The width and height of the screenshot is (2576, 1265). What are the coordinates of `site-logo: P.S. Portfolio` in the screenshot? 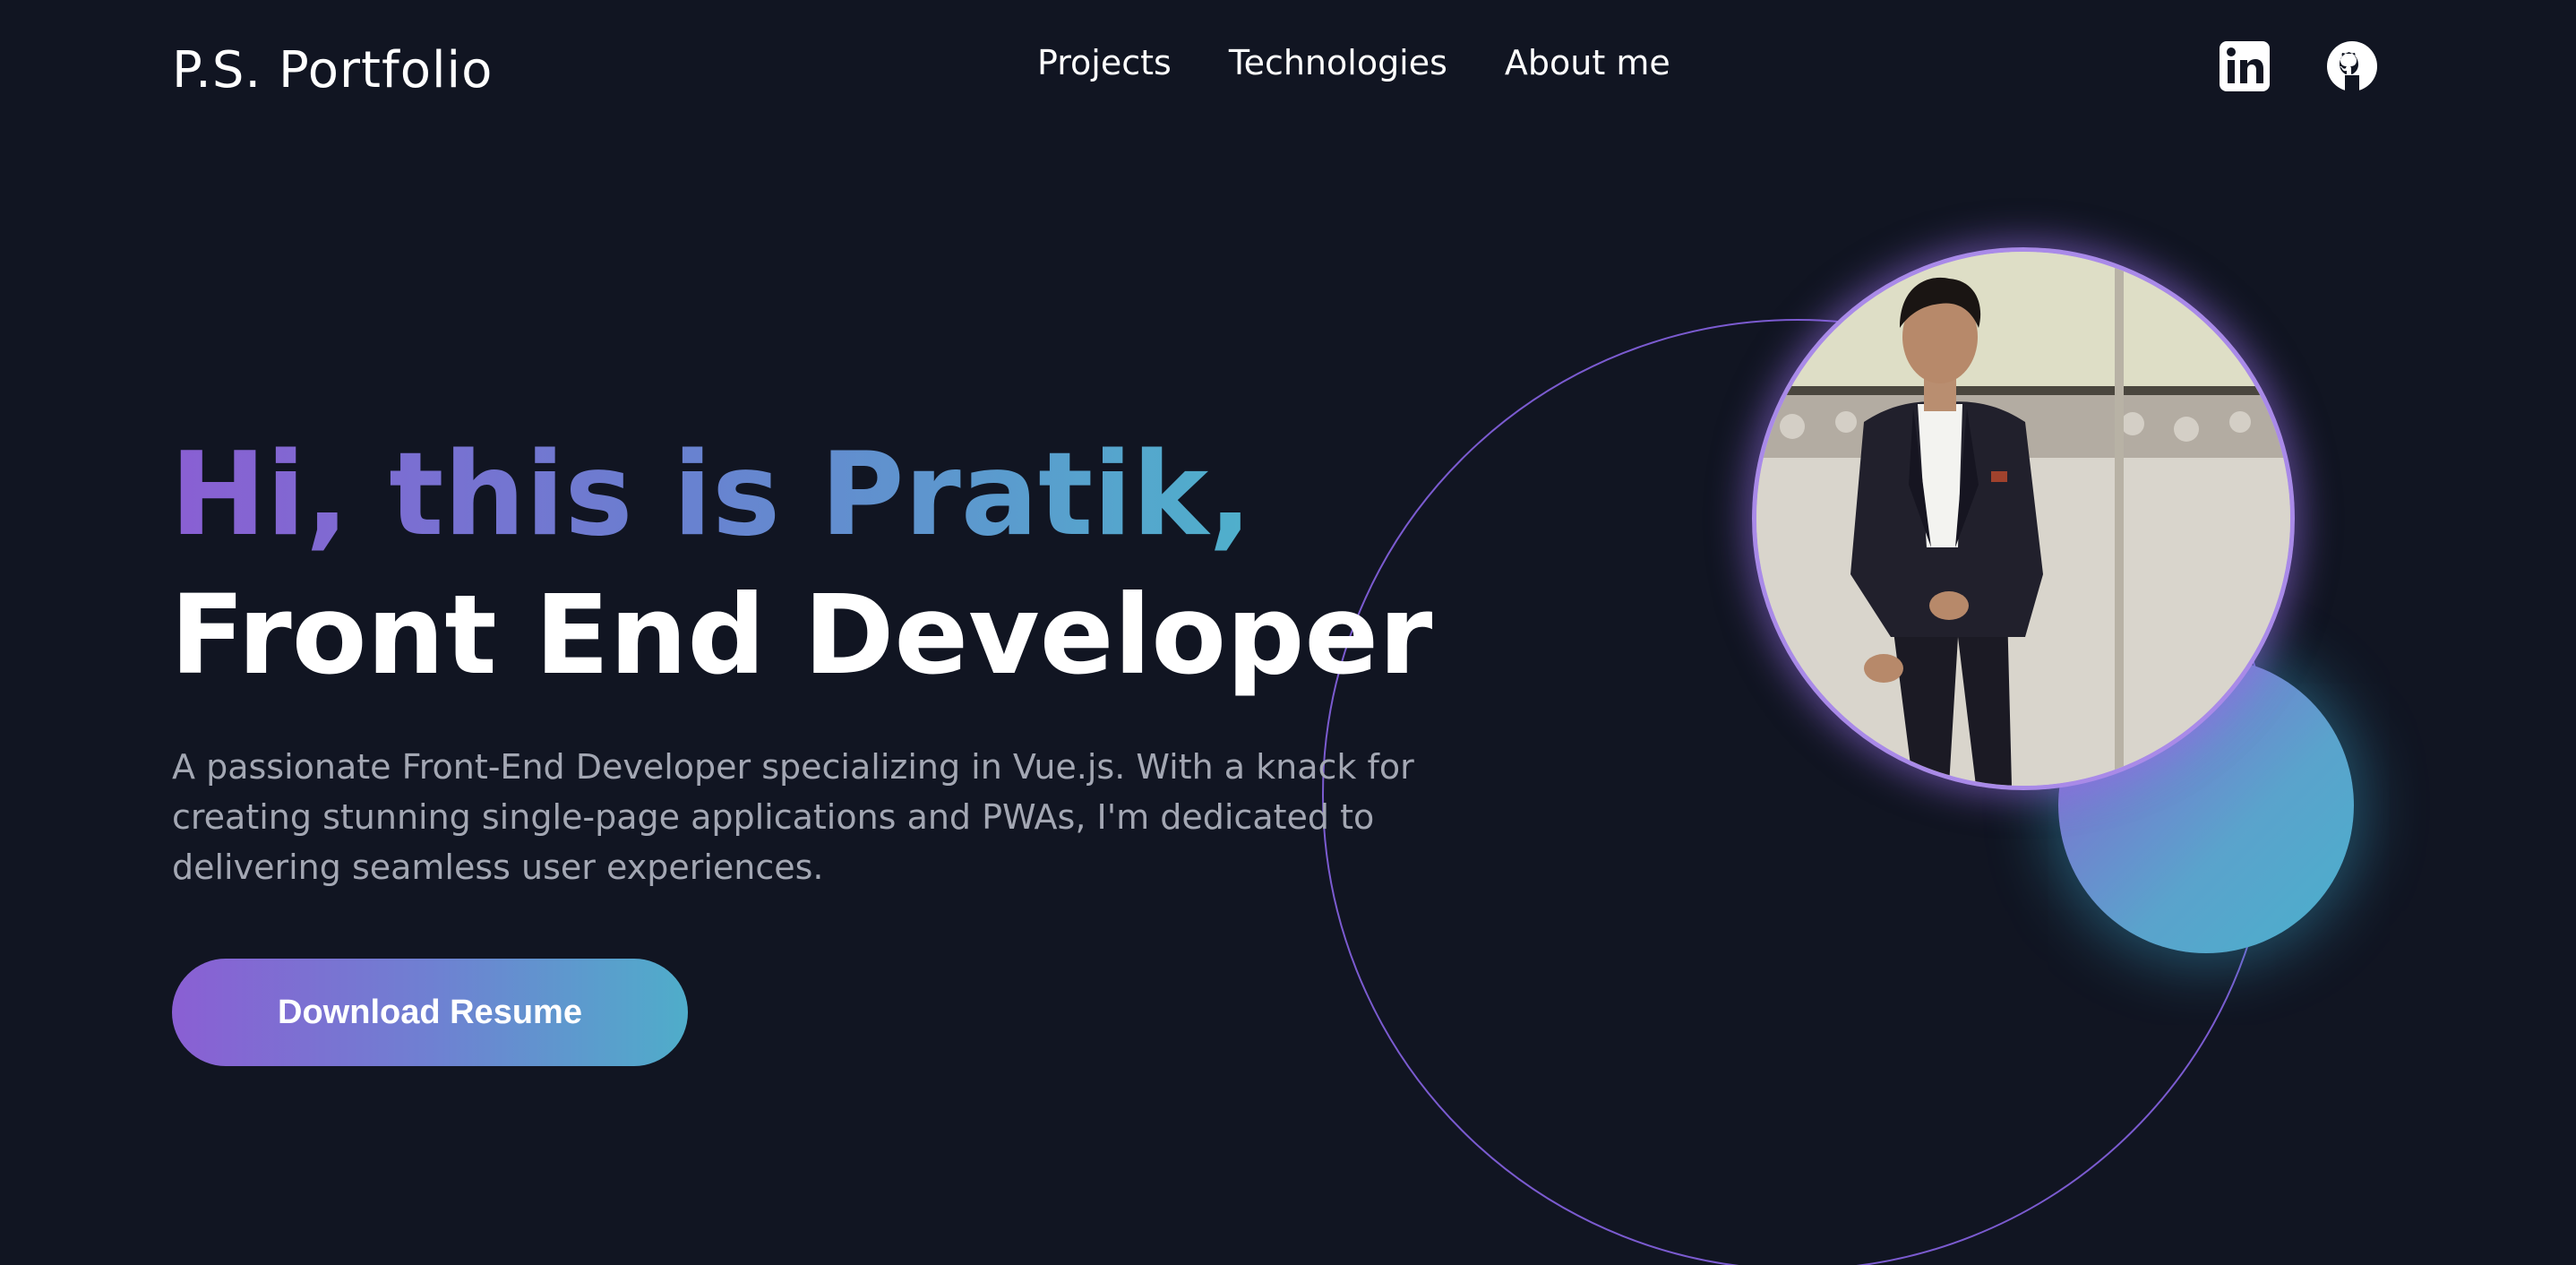 It's located at (332, 70).